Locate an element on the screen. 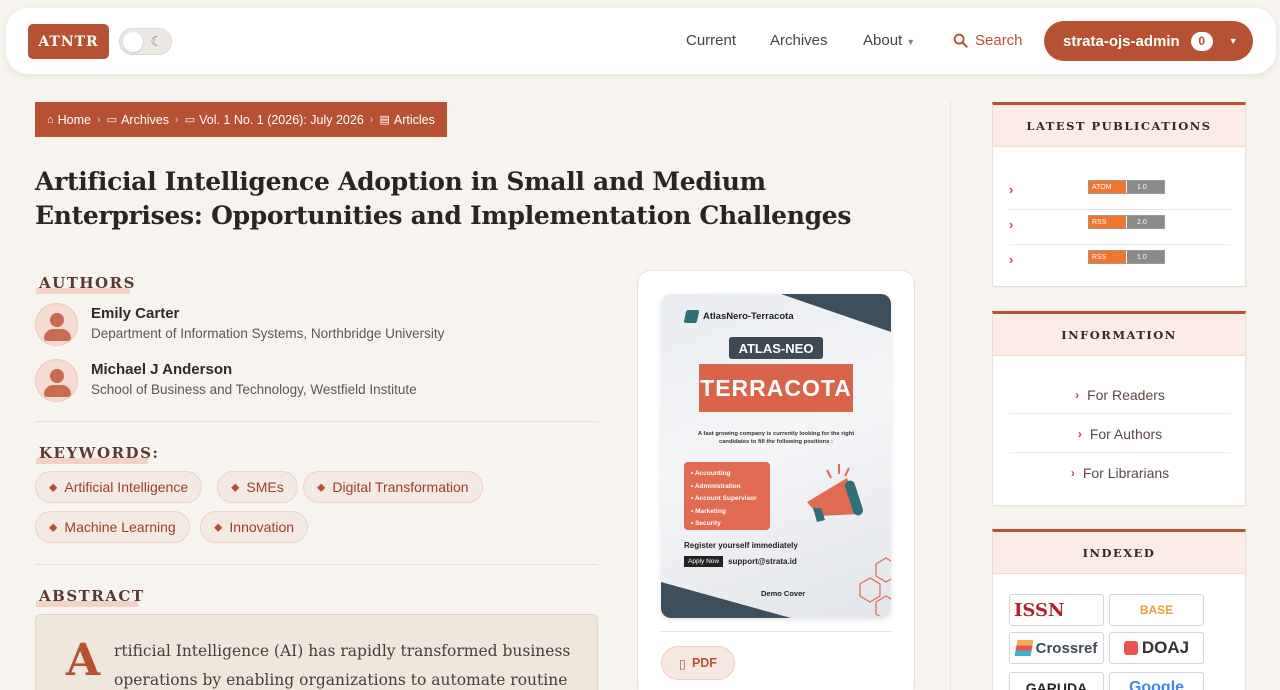 The width and height of the screenshot is (1280, 690). logo-text: Crossref is located at coordinates (1066, 648).